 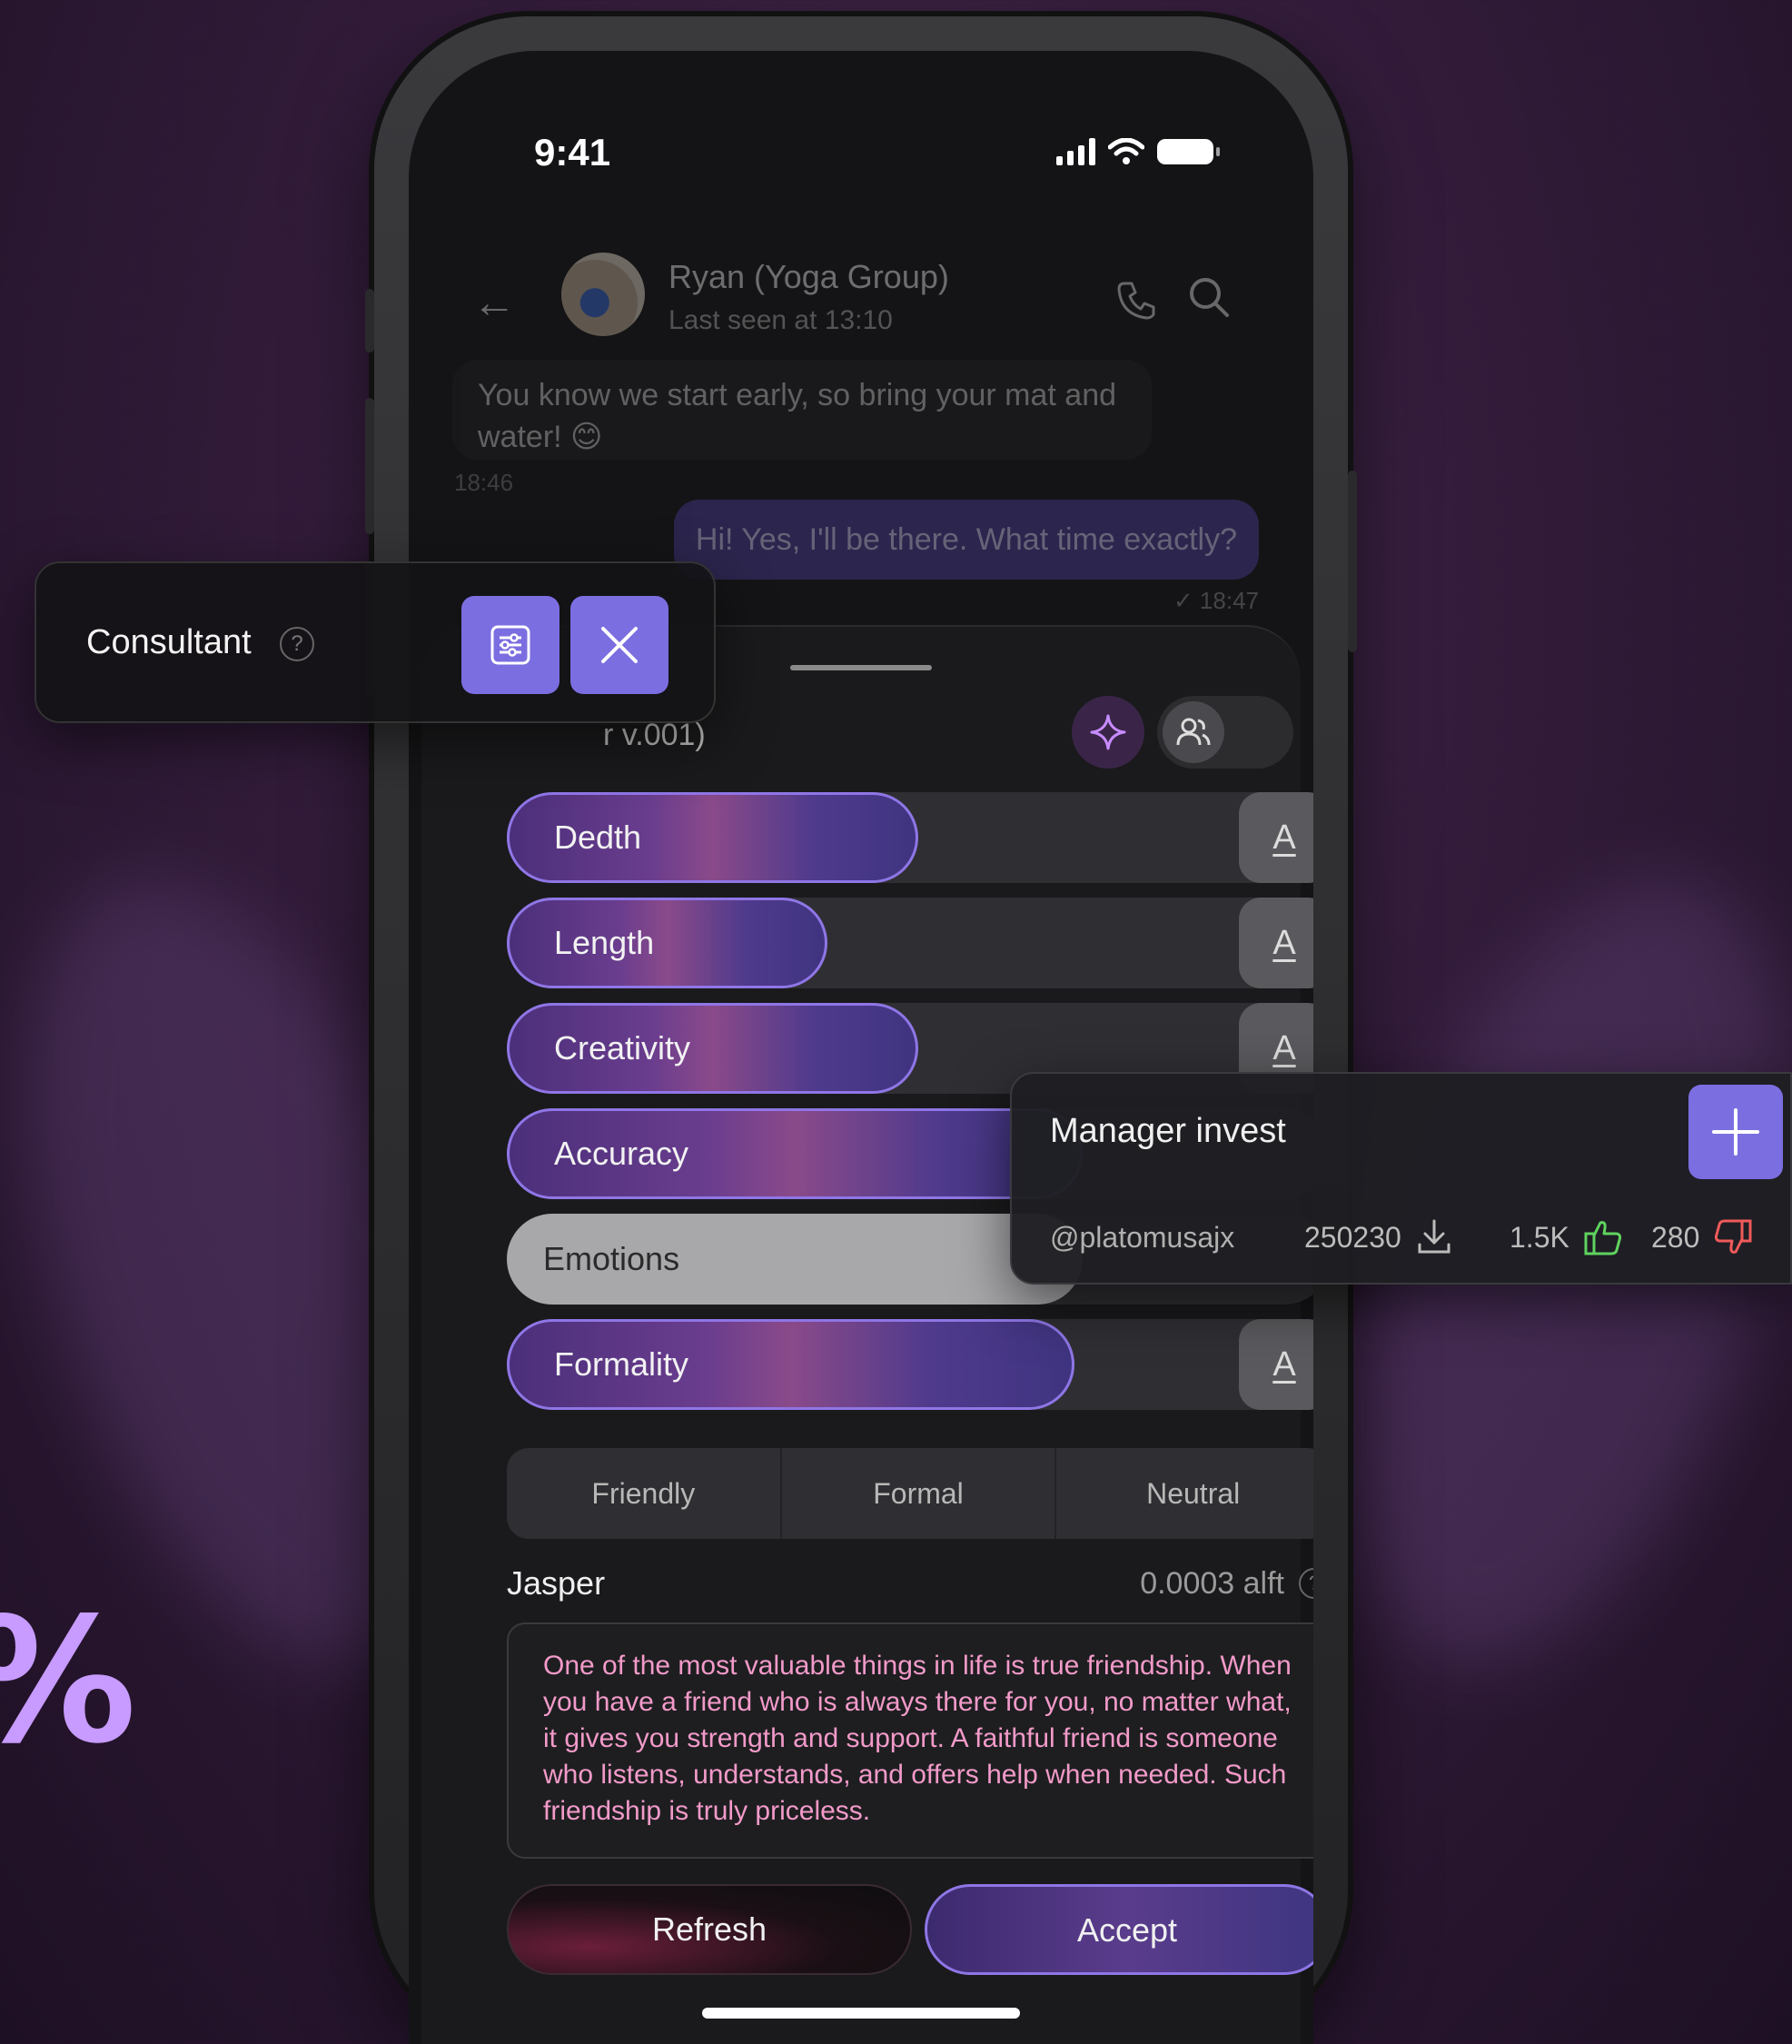 I want to click on model-name: Jasper, so click(x=556, y=1583).